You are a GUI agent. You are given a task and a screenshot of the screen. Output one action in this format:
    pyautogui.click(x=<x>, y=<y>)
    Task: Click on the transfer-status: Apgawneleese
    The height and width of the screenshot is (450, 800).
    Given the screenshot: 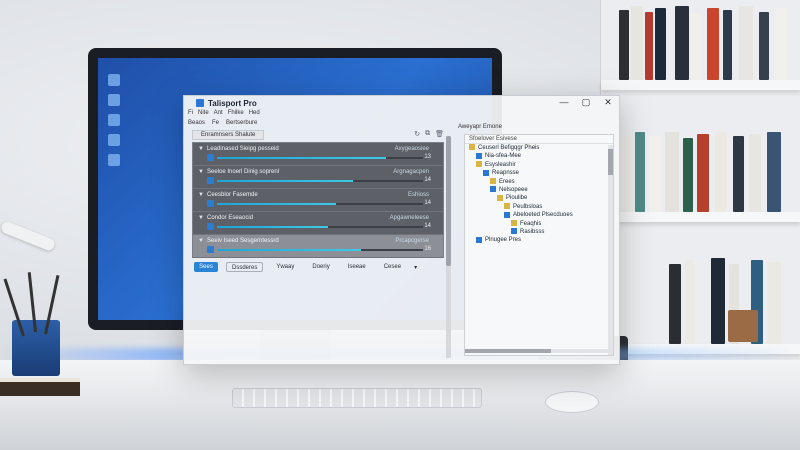 What is the action you would take?
    pyautogui.click(x=409, y=218)
    